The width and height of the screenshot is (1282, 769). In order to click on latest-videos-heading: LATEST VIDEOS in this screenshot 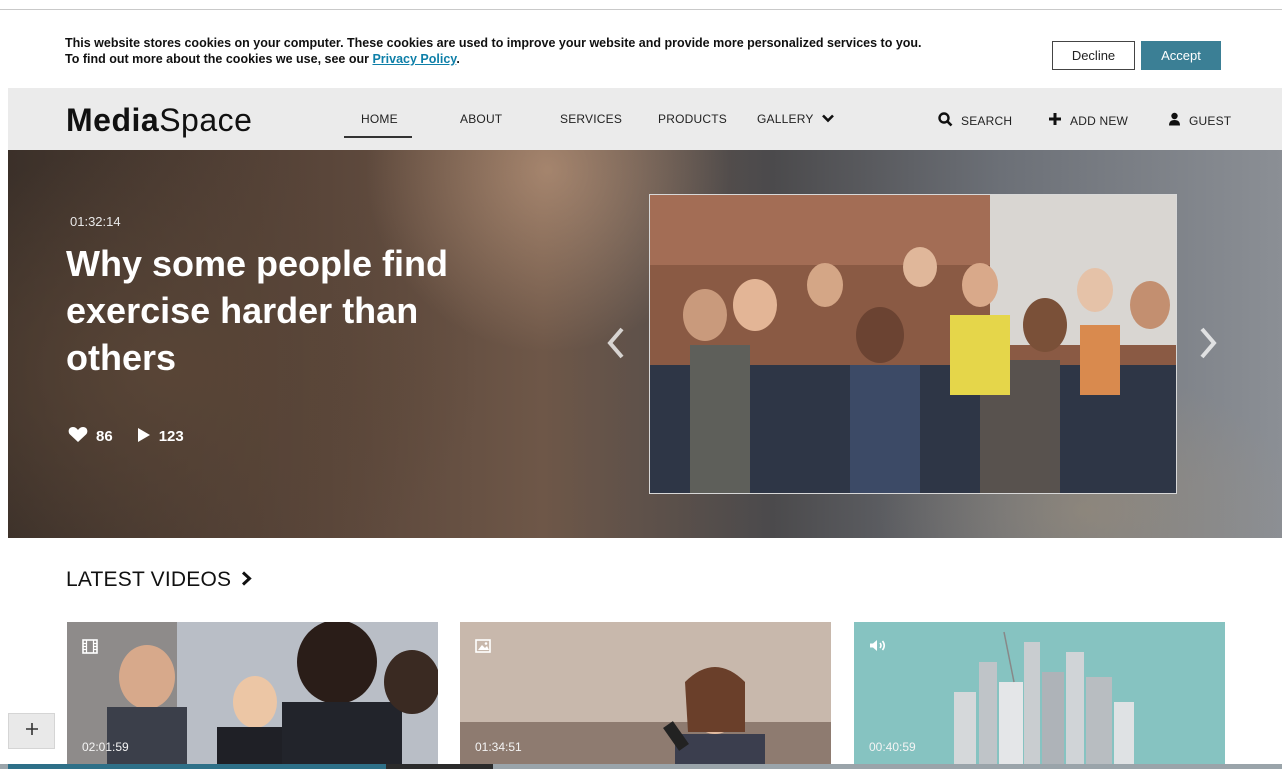, I will do `click(159, 580)`.